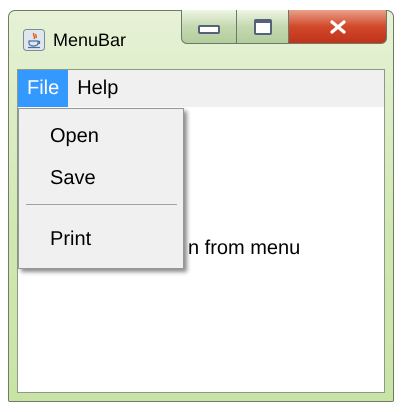 This screenshot has height=412, width=404. Describe the element at coordinates (244, 248) in the screenshot. I see `status-label: n from menu` at that location.